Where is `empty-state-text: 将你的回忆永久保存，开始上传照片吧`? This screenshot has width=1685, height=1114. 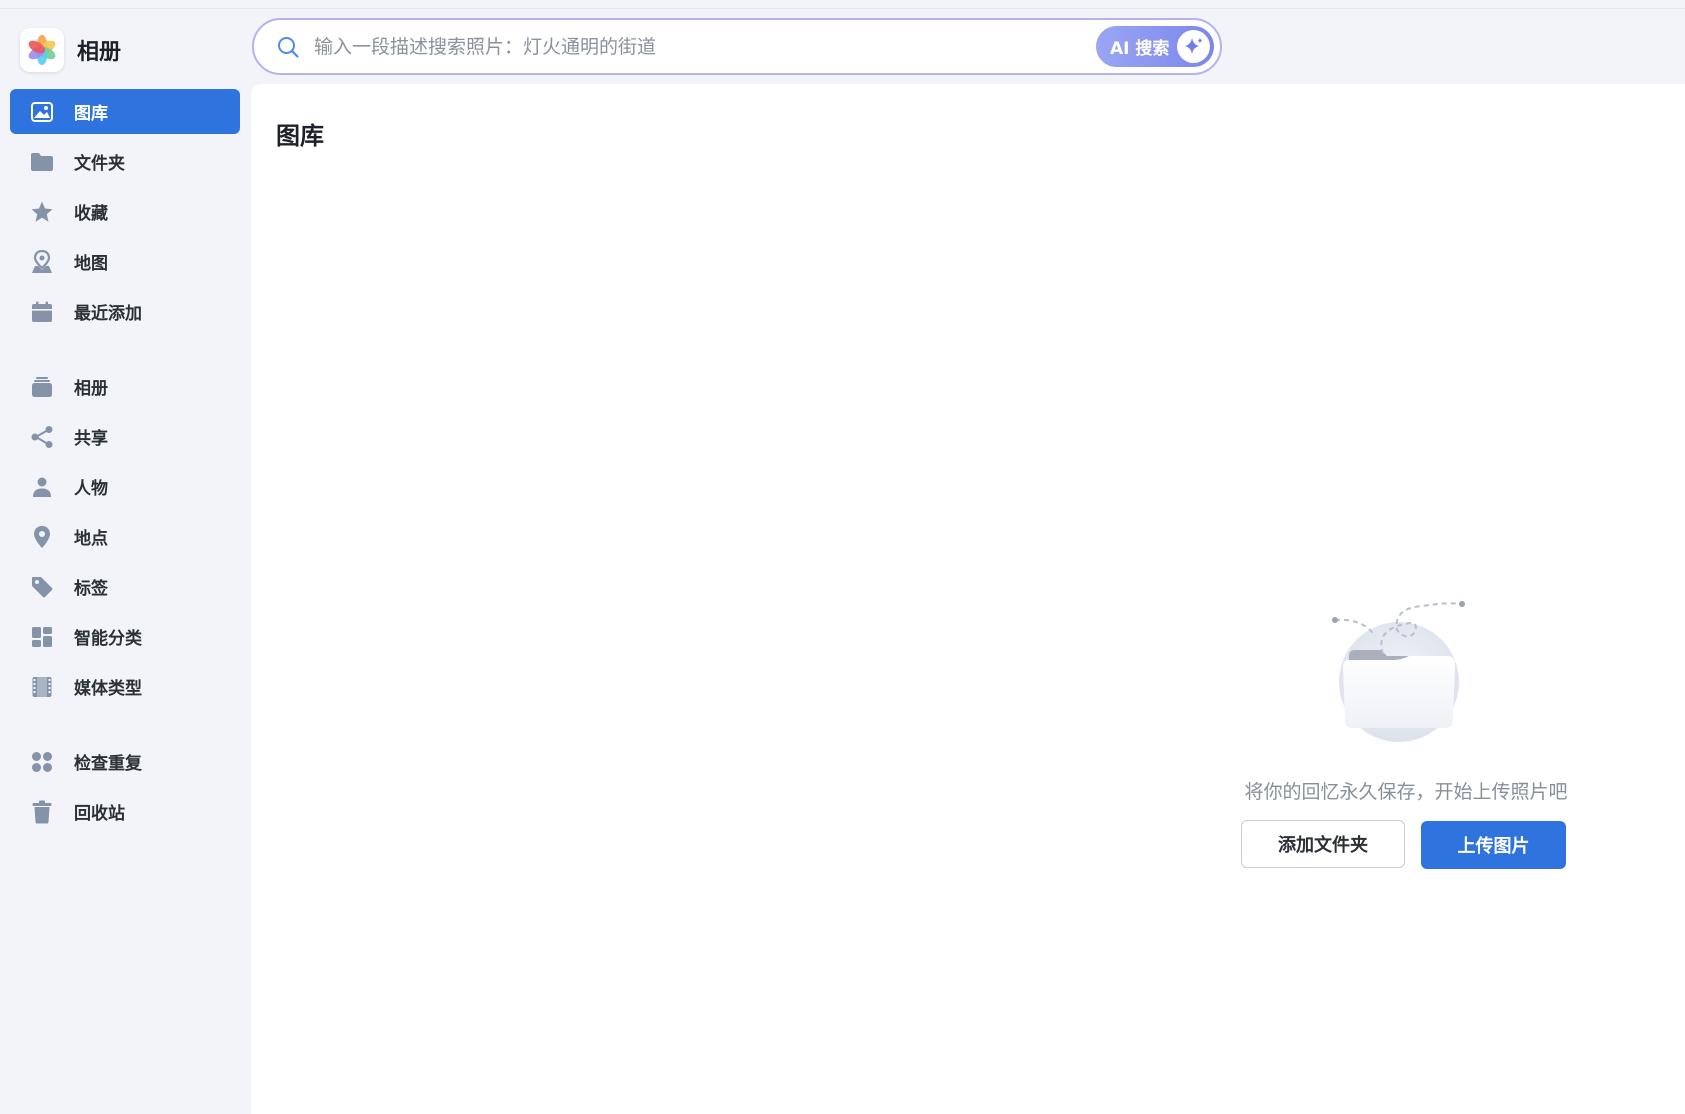
empty-state-text: 将你的回忆永久保存，开始上传照片吧 is located at coordinates (1406, 792).